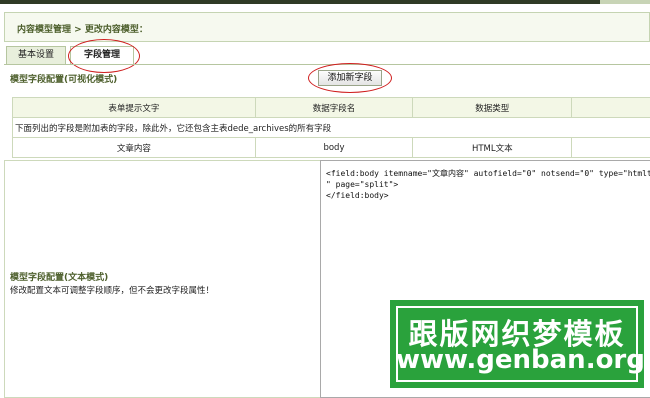 This screenshot has width=650, height=398. What do you see at coordinates (59, 278) in the screenshot?
I see `text-mode-title: 模型字段配置(文本模式)` at bounding box center [59, 278].